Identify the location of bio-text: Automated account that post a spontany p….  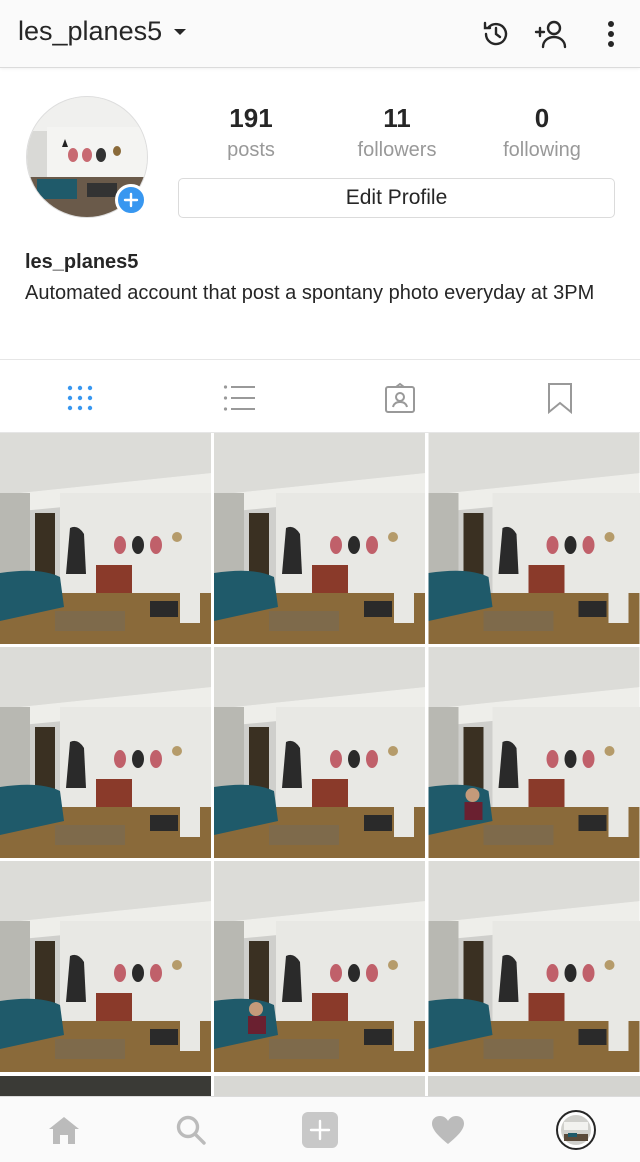
(310, 293).